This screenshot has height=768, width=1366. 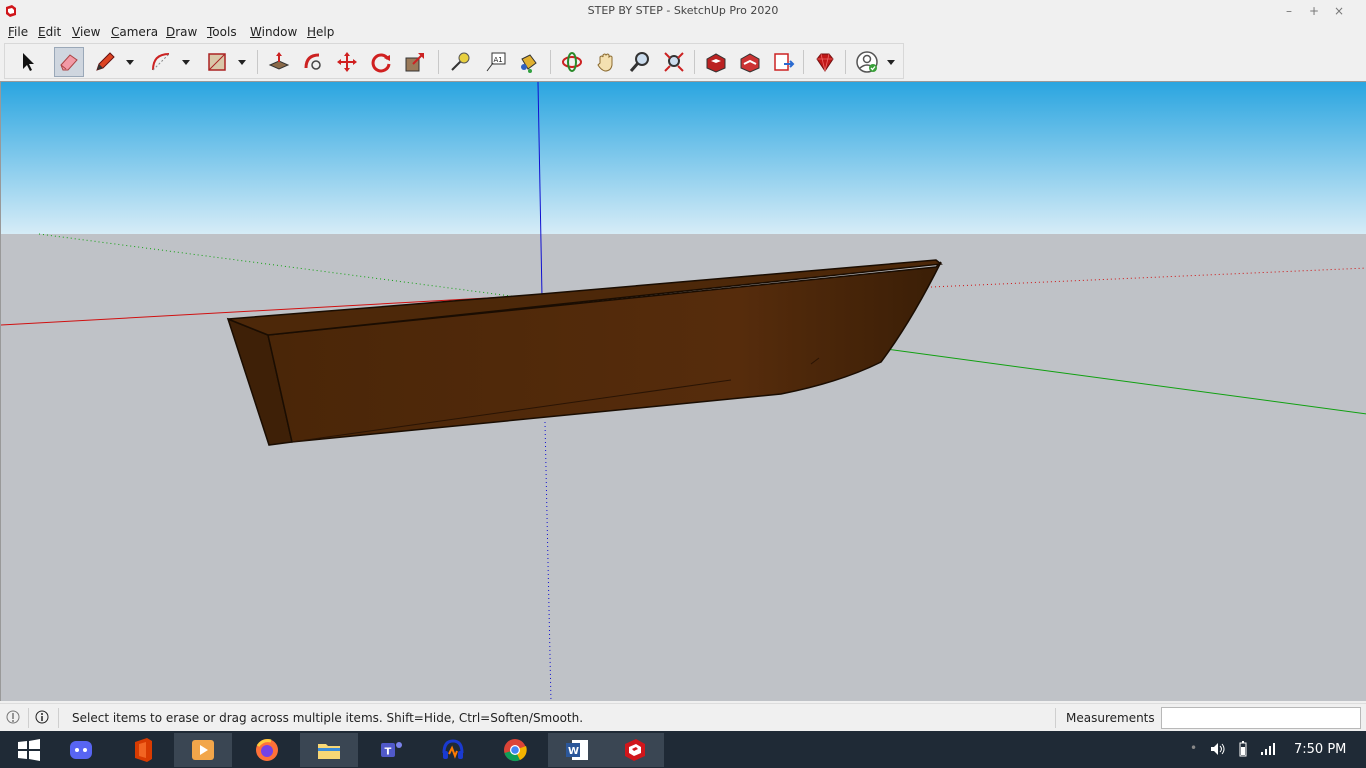 I want to click on pencil-tool-button, so click(x=105, y=62).